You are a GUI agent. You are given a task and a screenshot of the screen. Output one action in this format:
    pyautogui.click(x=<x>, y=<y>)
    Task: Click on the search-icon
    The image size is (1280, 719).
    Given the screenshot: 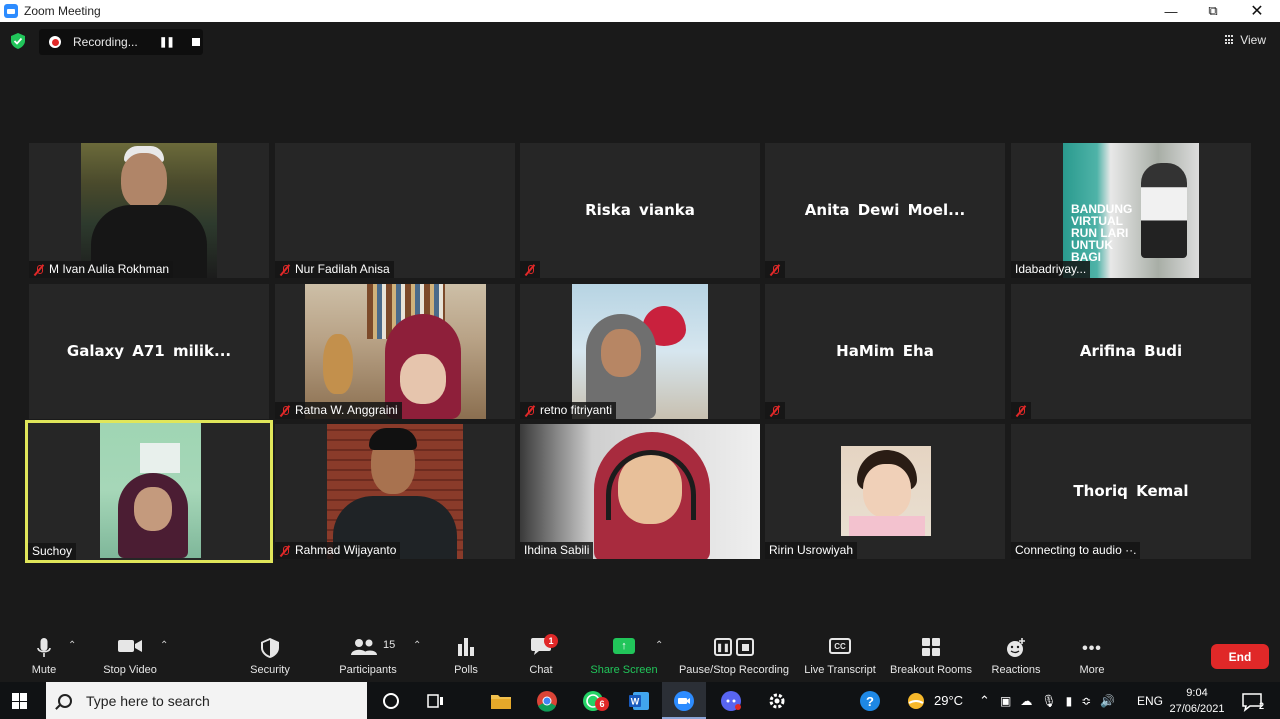 What is the action you would take?
    pyautogui.click(x=65, y=700)
    